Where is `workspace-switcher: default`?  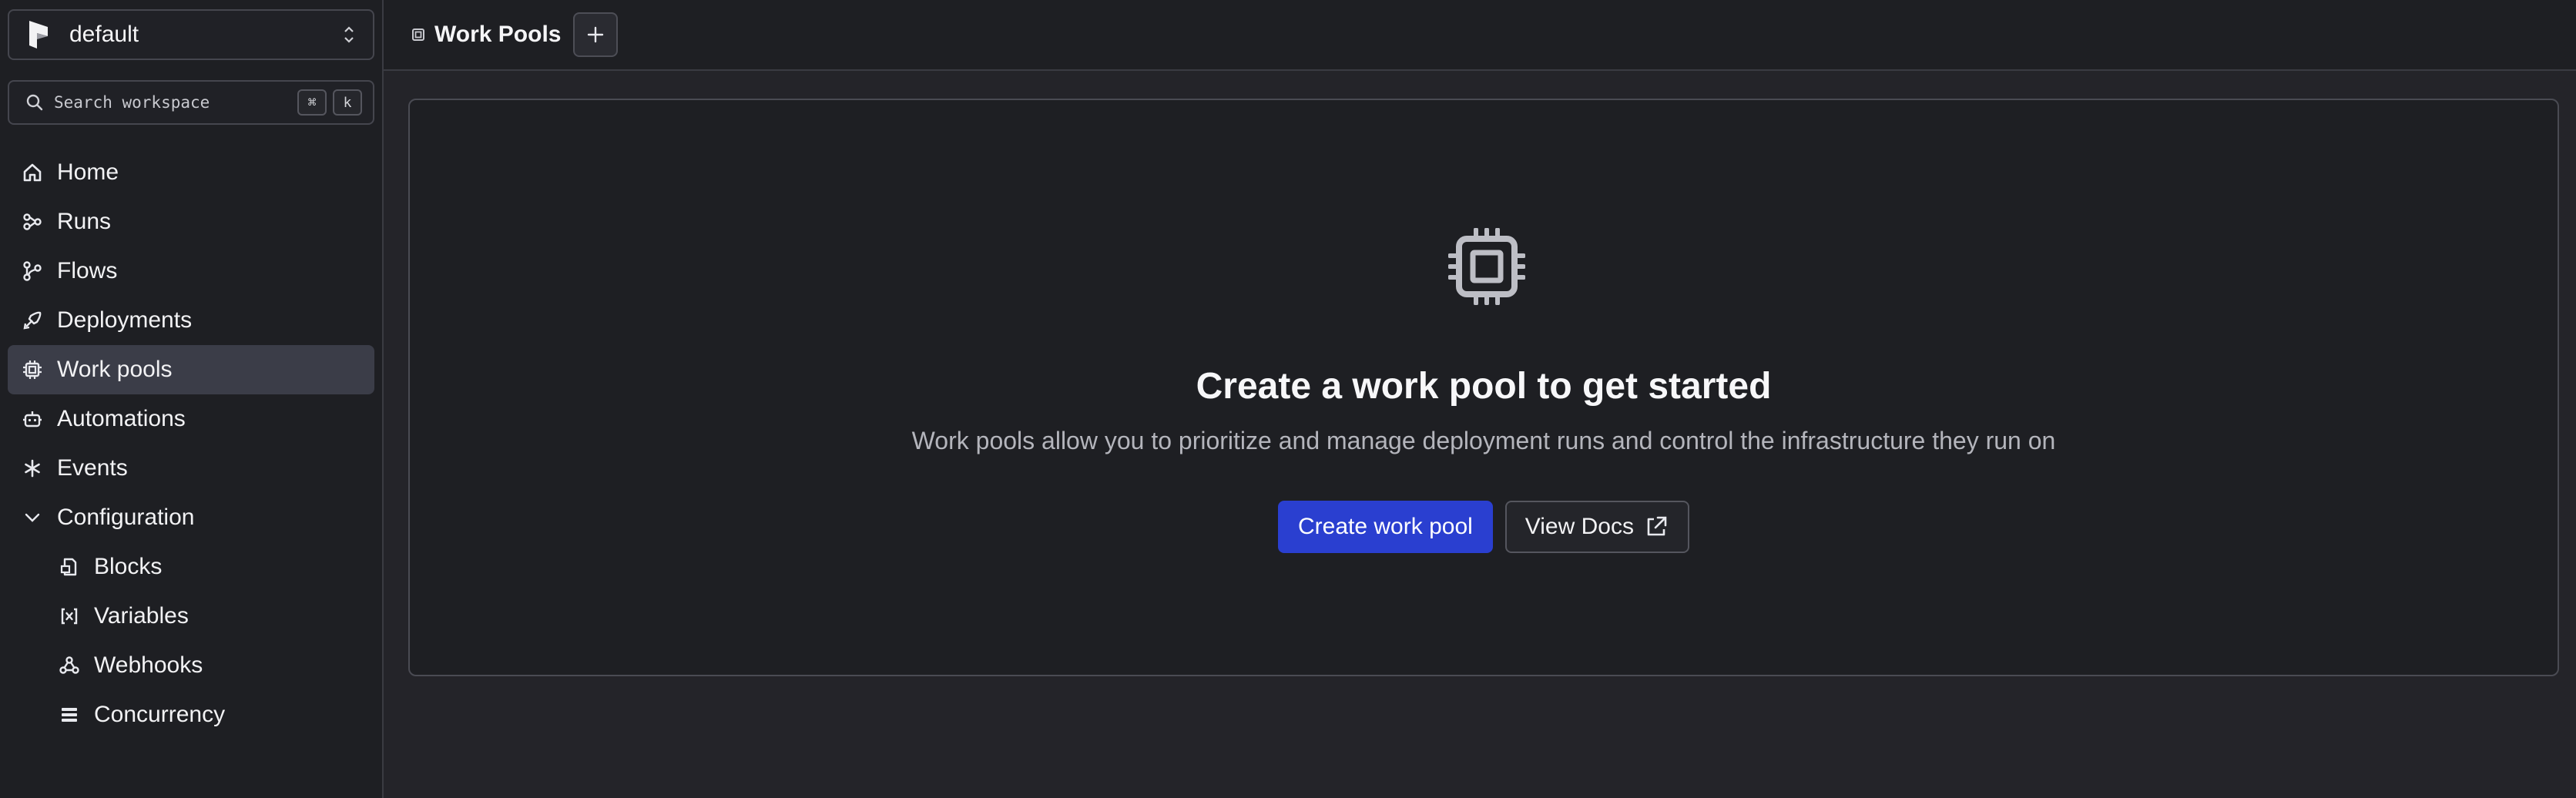
workspace-switcher: default is located at coordinates (191, 34).